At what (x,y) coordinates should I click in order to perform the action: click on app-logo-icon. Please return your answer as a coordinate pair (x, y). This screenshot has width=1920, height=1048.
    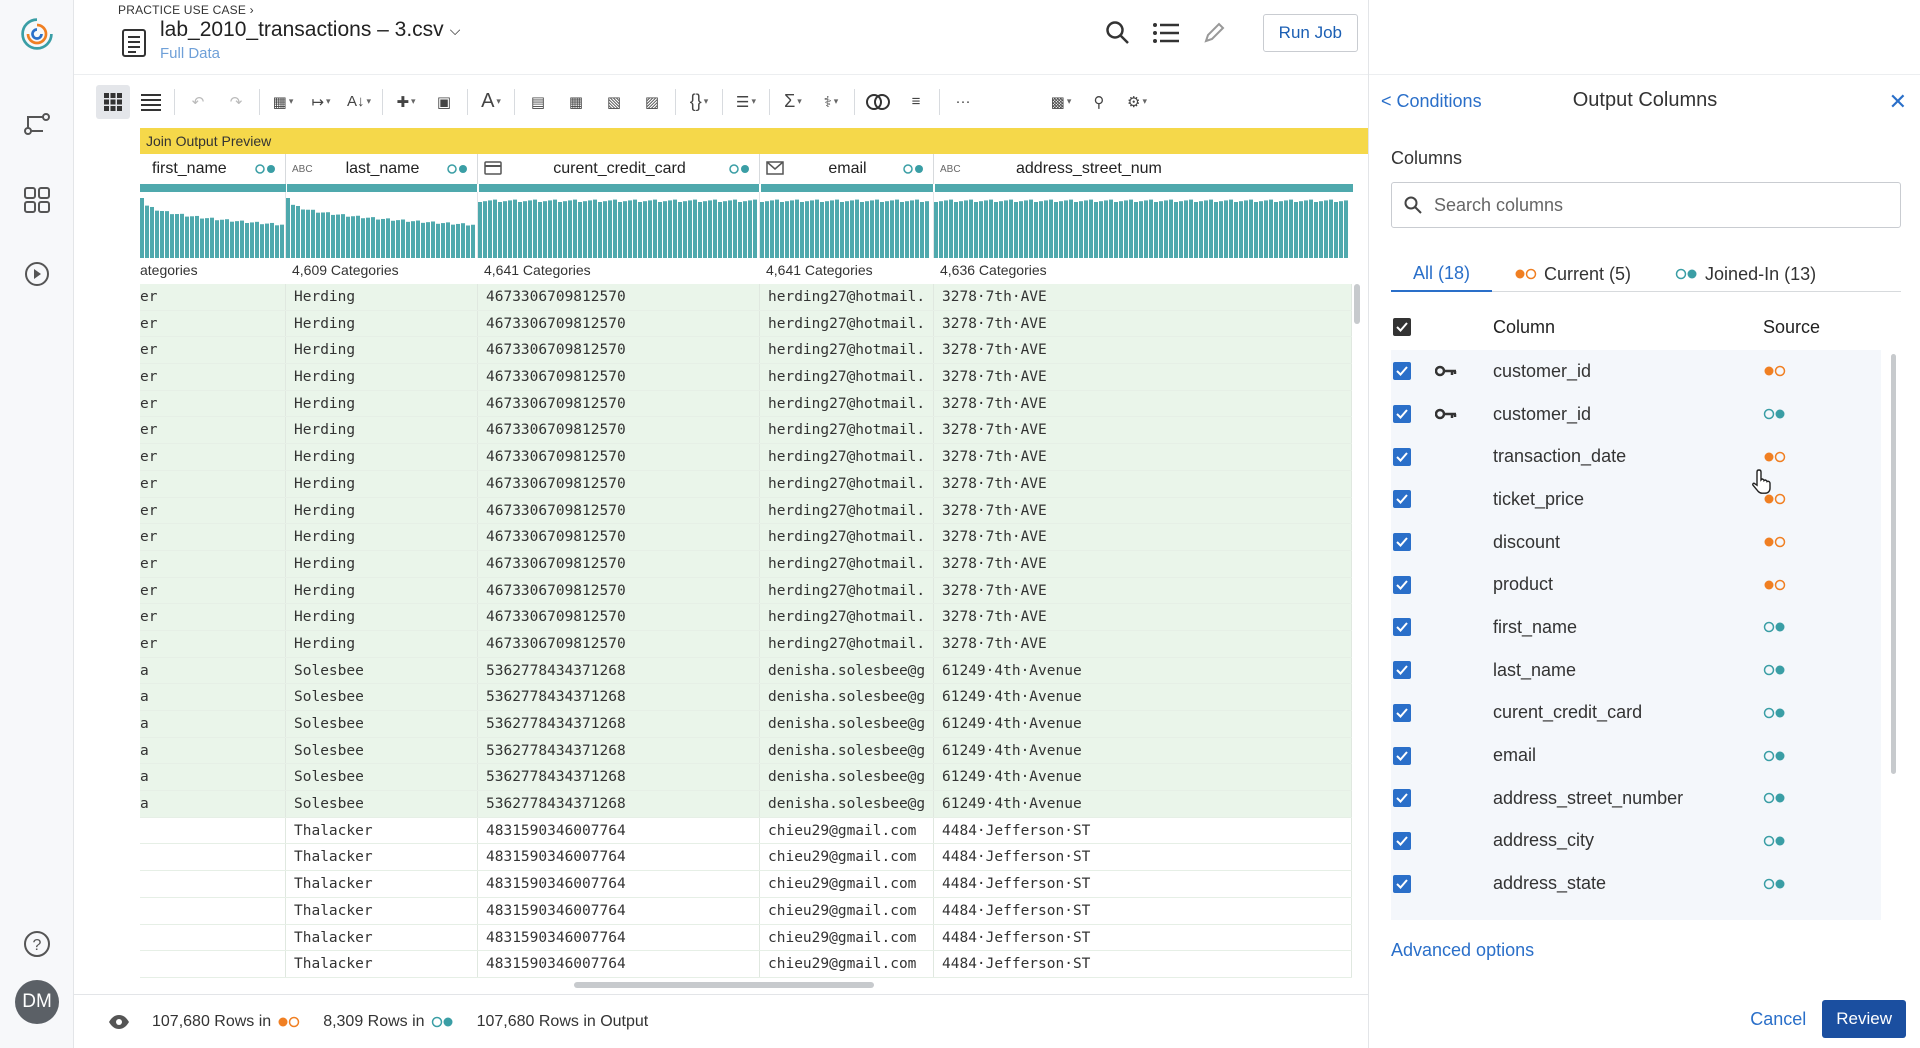
    Looking at the image, I should click on (37, 34).